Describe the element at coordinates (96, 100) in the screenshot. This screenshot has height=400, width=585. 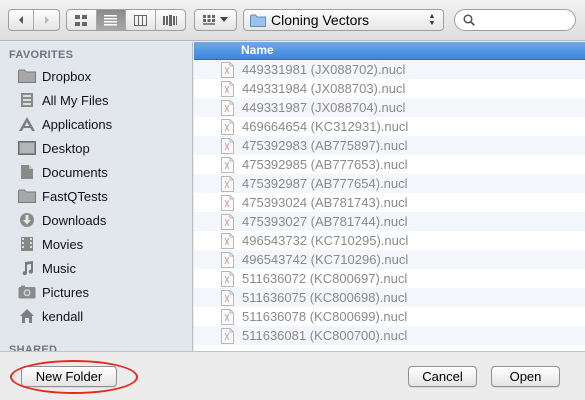
I see `sidebar-item-all-my-files: All My Files` at that location.